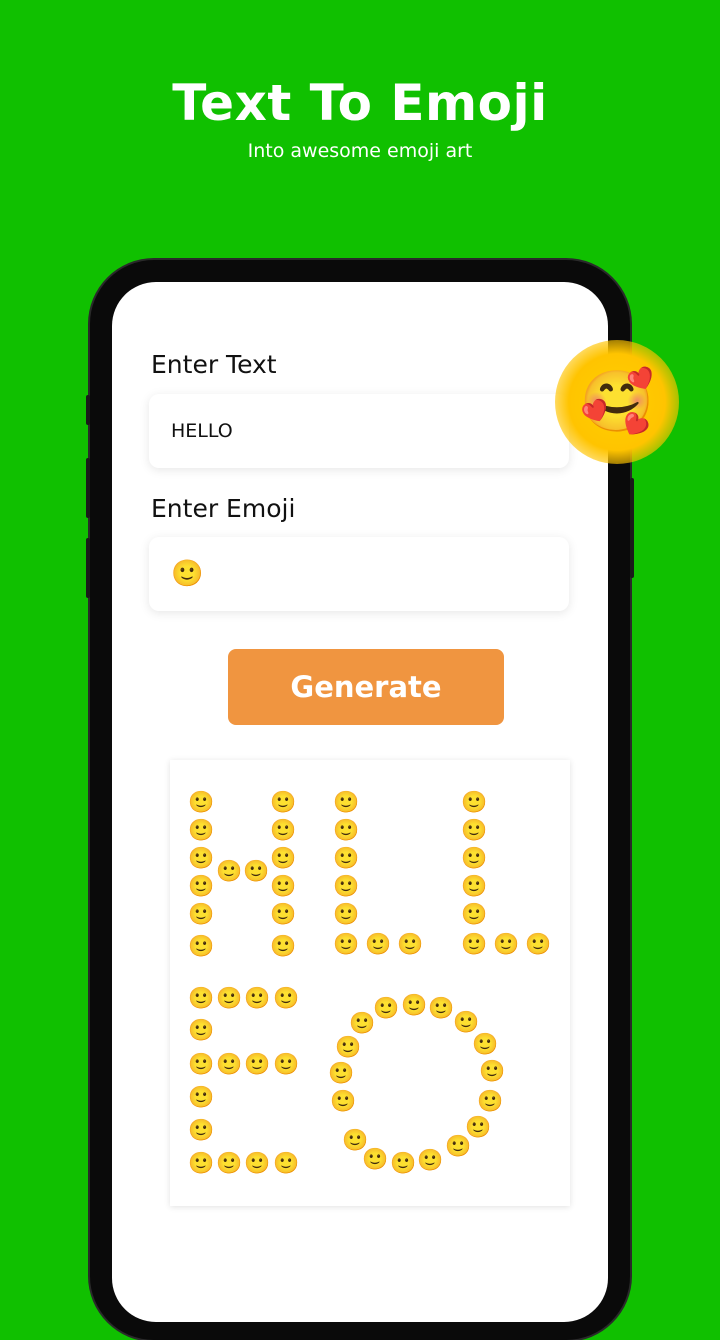  What do you see at coordinates (202, 431) in the screenshot?
I see `text-input-value: HELLO` at bounding box center [202, 431].